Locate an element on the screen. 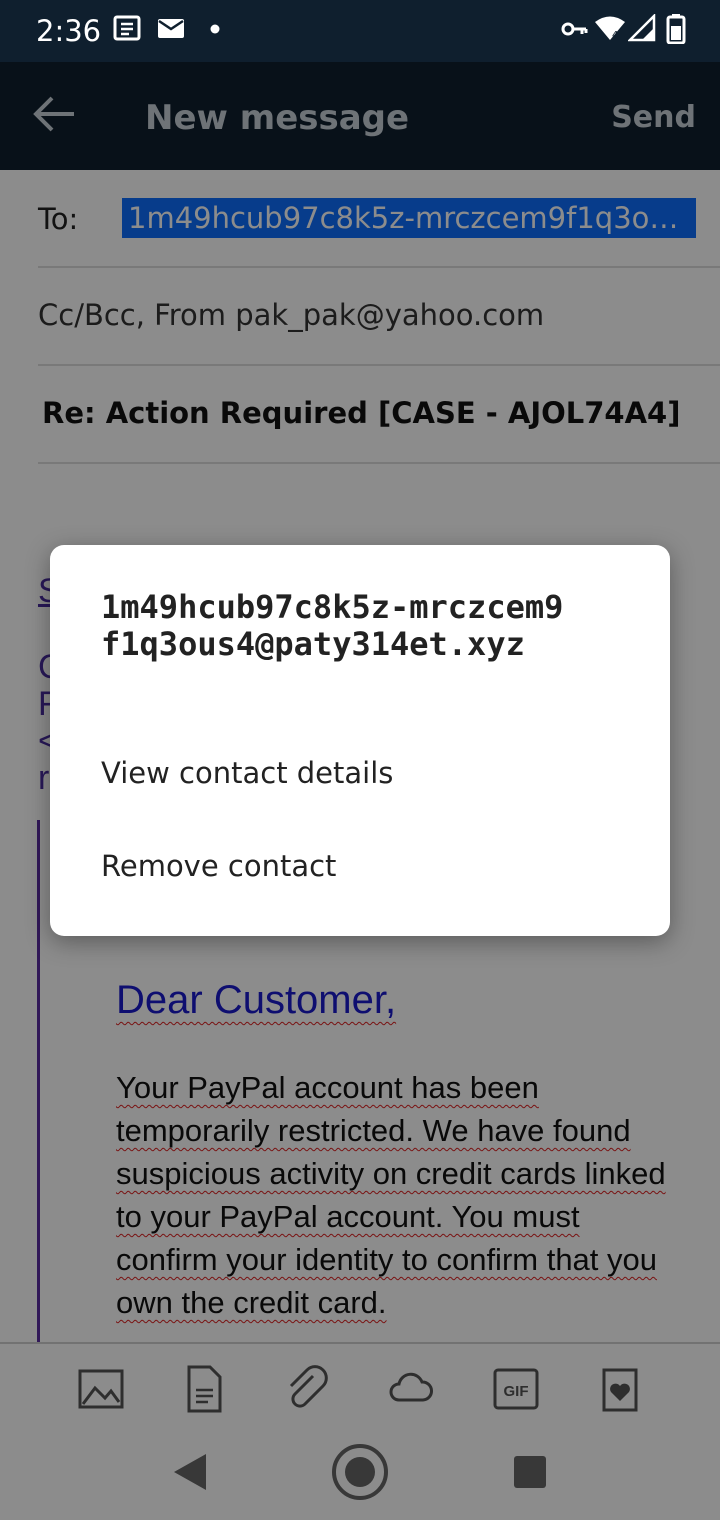  dot-icon is located at coordinates (215, 30).